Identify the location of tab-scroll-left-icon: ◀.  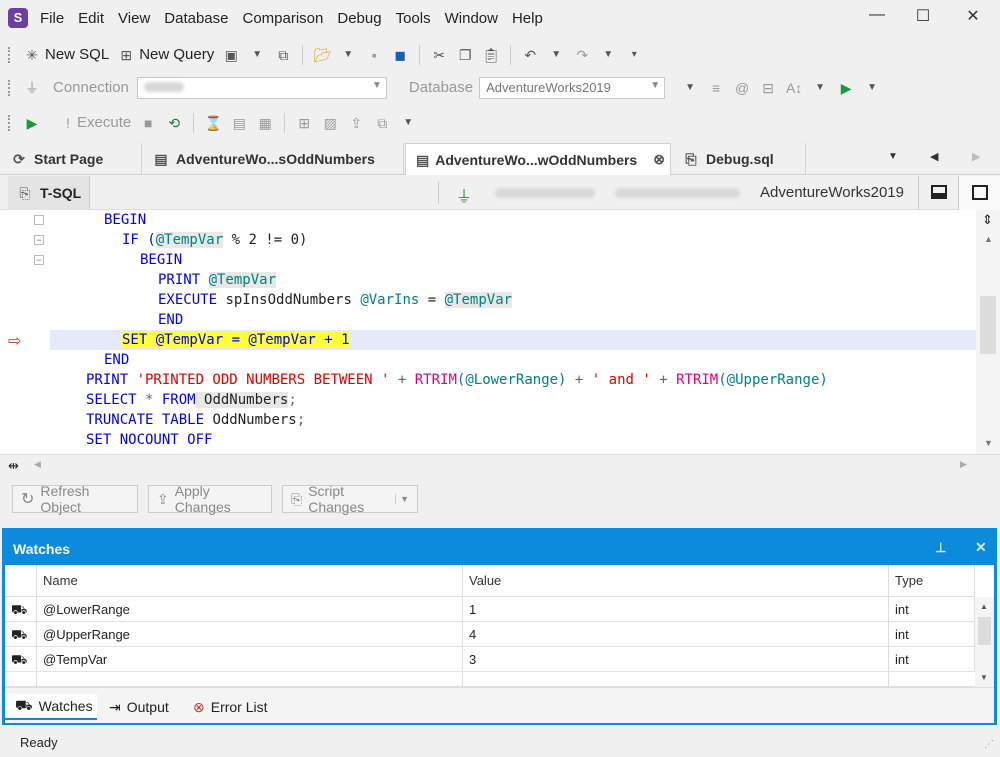
(934, 156).